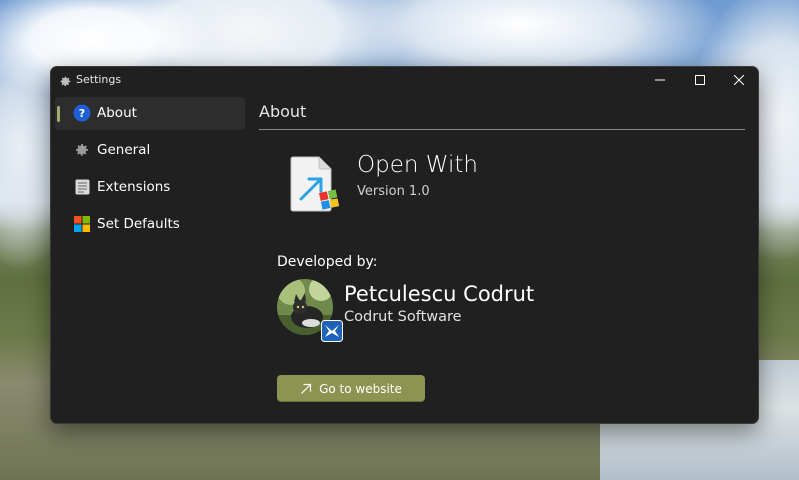 Image resolution: width=799 pixels, height=480 pixels. Describe the element at coordinates (739, 80) in the screenshot. I see `close-button` at that location.